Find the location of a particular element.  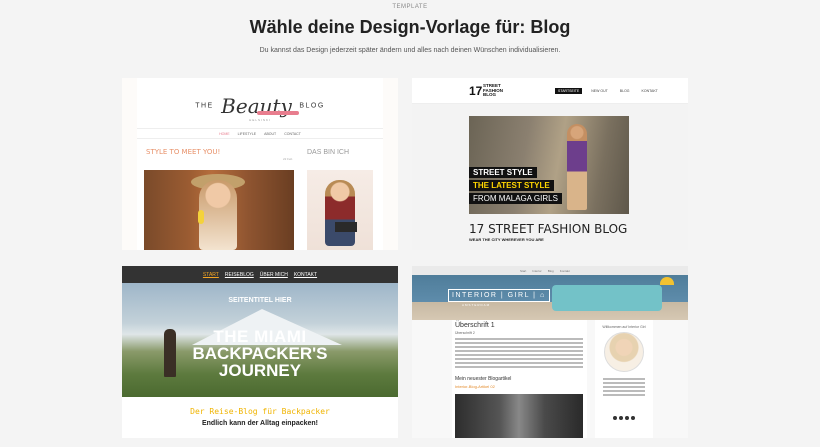

nav-item: BLOG is located at coordinates (624, 91).